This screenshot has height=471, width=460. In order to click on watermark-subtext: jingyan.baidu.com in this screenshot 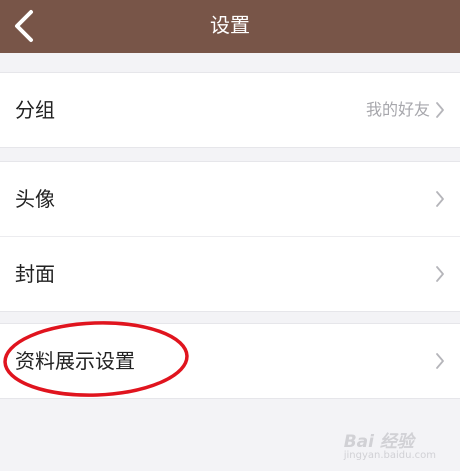, I will do `click(389, 455)`.